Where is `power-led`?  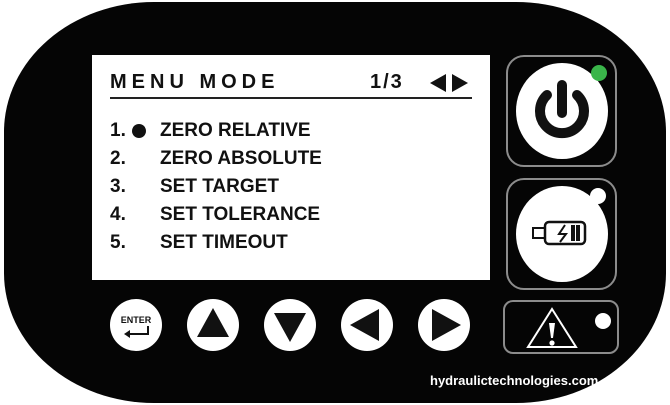
power-led is located at coordinates (599, 73).